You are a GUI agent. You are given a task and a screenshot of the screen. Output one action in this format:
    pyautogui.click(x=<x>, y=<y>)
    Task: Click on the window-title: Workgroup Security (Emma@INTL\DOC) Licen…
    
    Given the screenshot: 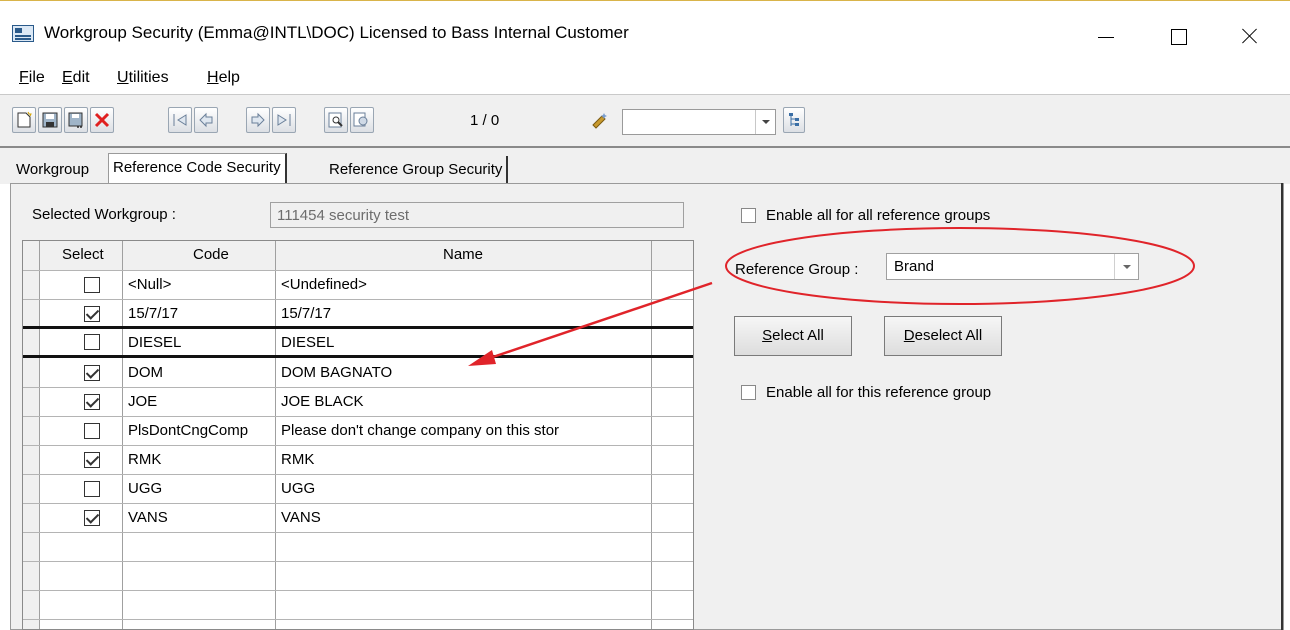 What is the action you would take?
    pyautogui.click(x=336, y=32)
    